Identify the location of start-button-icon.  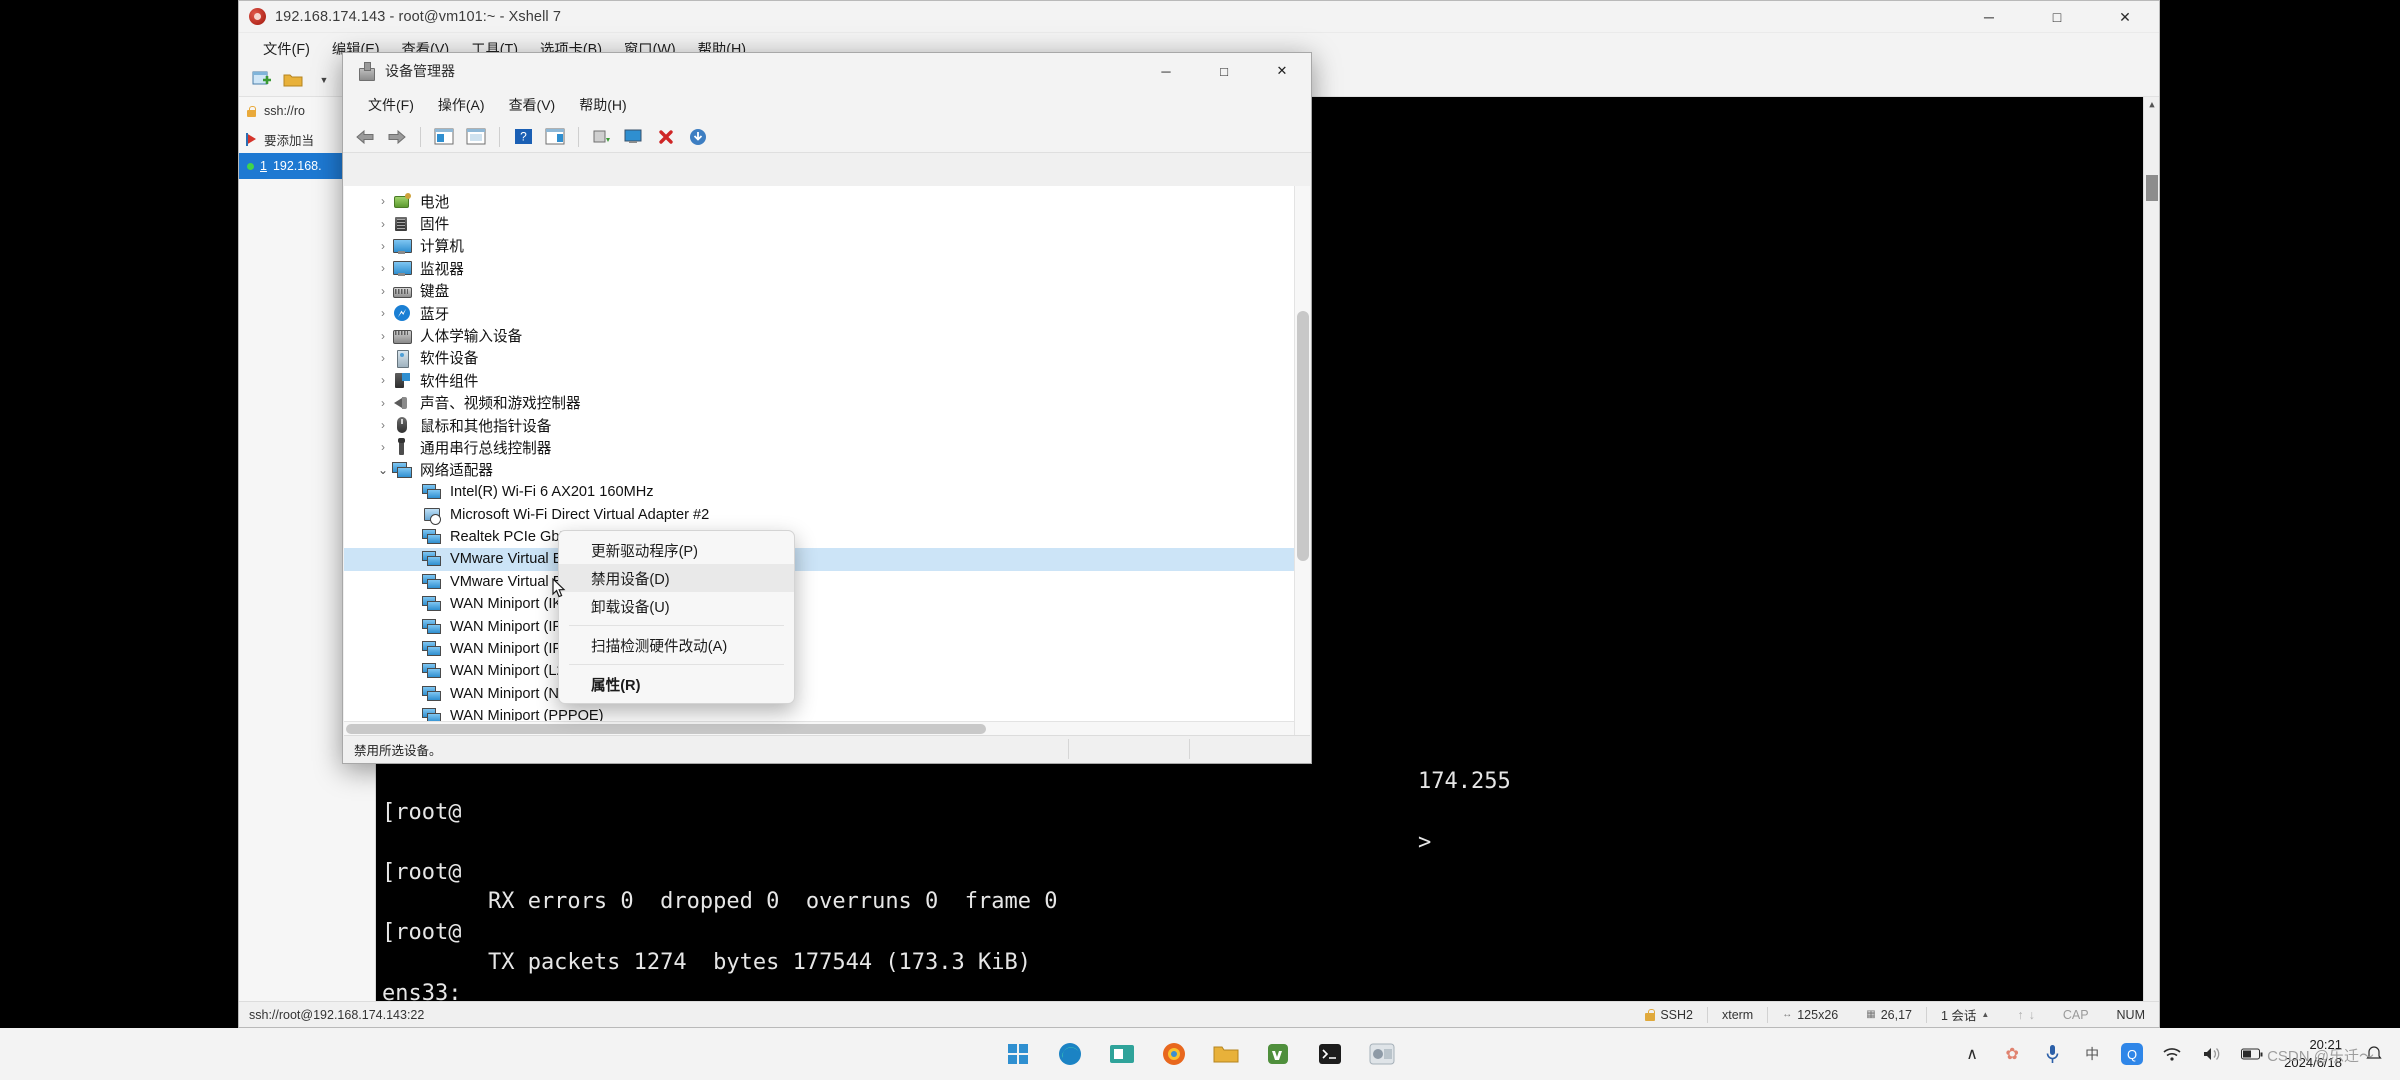
(1018, 1054).